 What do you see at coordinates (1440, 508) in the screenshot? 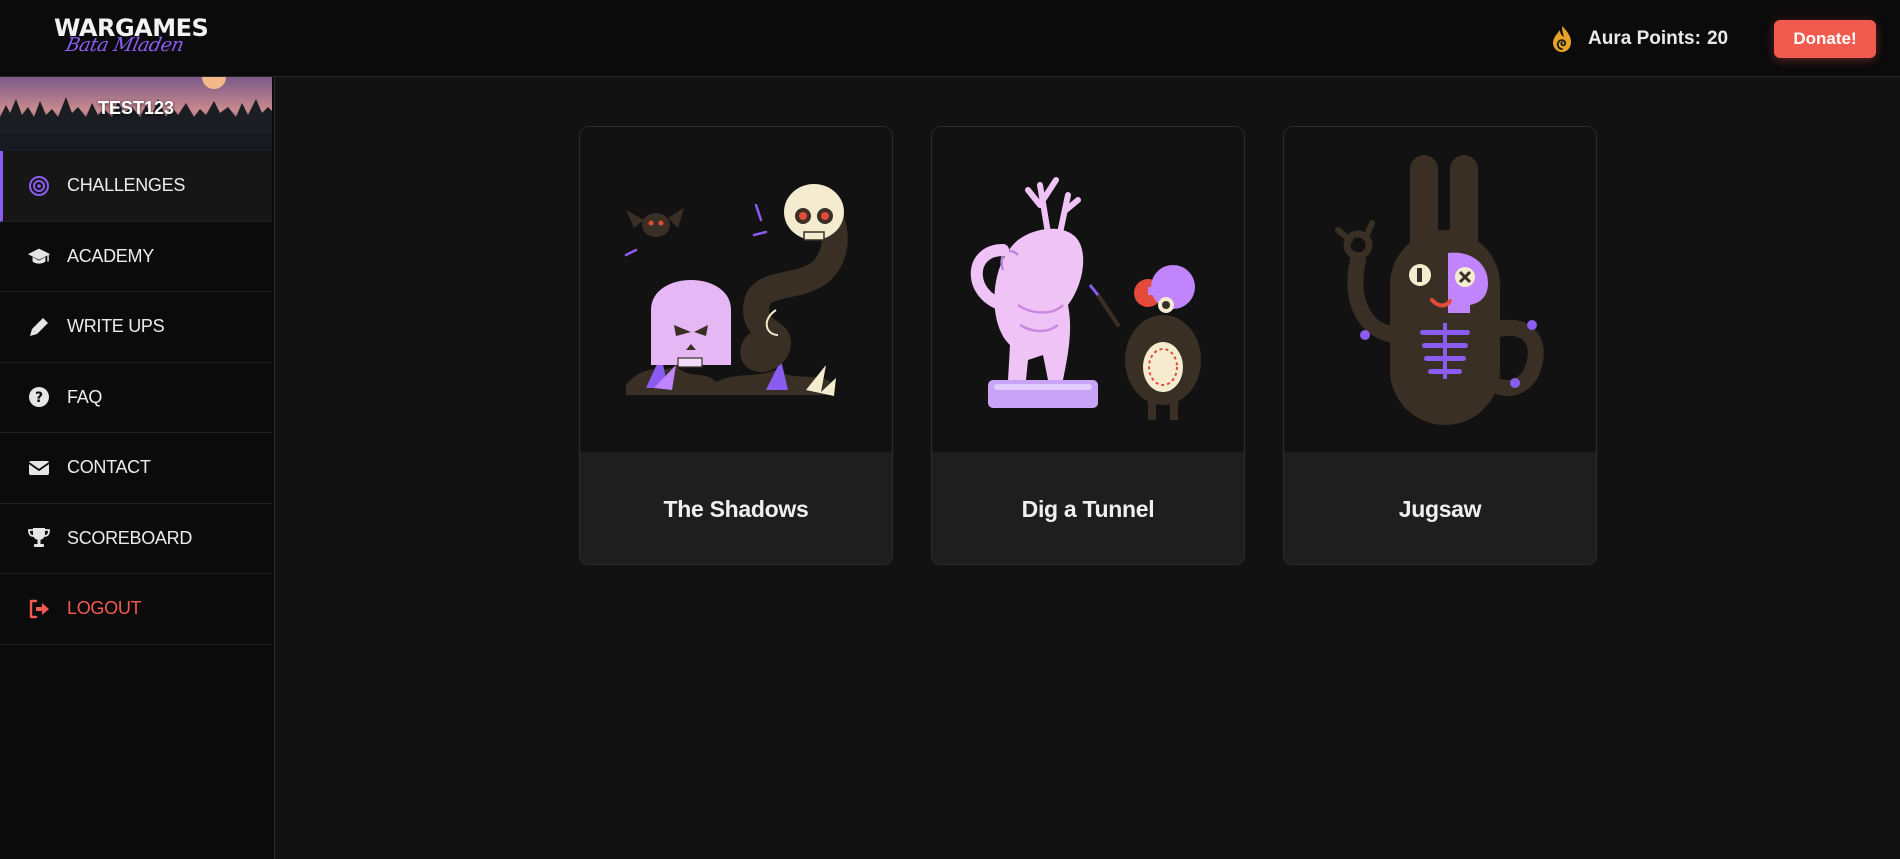
I see `challenge-title: Jugsaw` at bounding box center [1440, 508].